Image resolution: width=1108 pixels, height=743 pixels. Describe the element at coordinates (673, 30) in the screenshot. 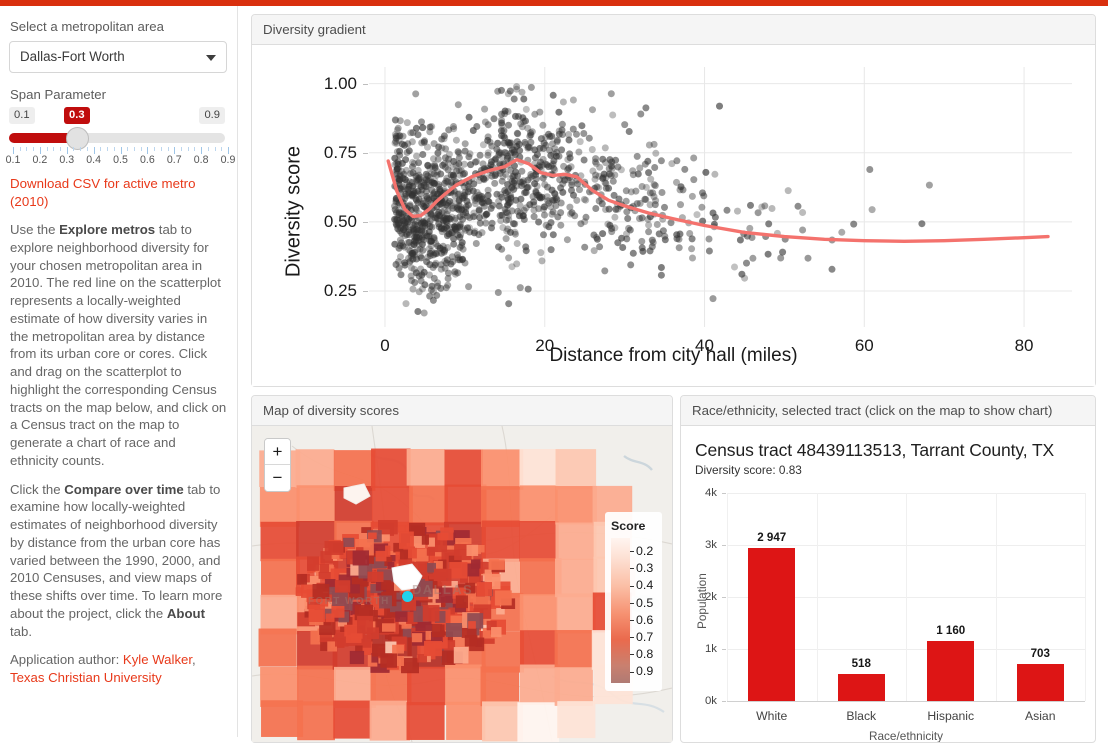

I see `panel-header-diversity-gradient: Diversity gradient` at that location.